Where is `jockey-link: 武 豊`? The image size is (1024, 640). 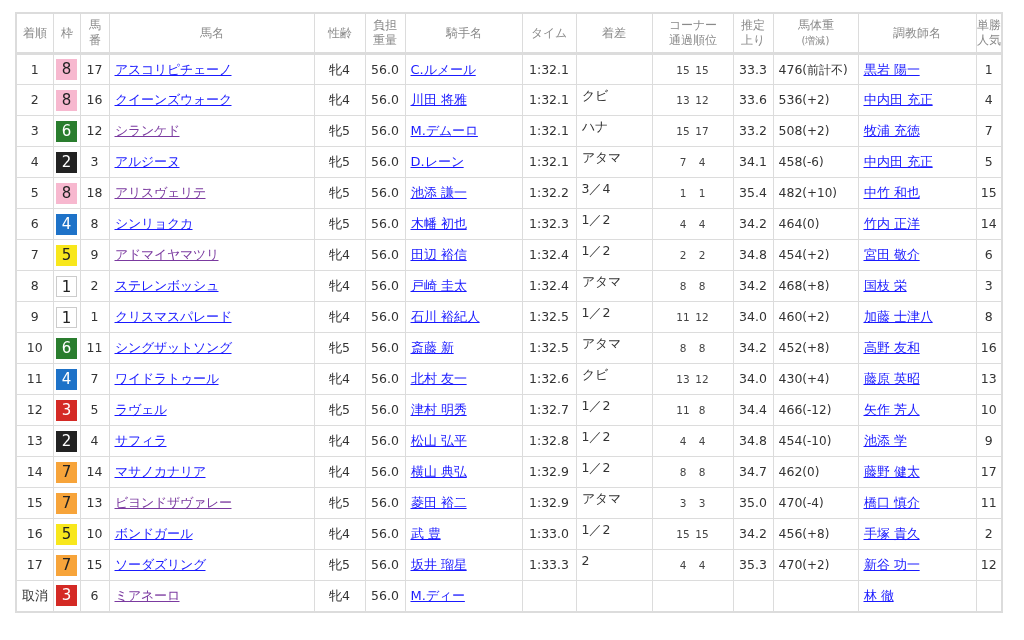 jockey-link: 武 豊 is located at coordinates (425, 533).